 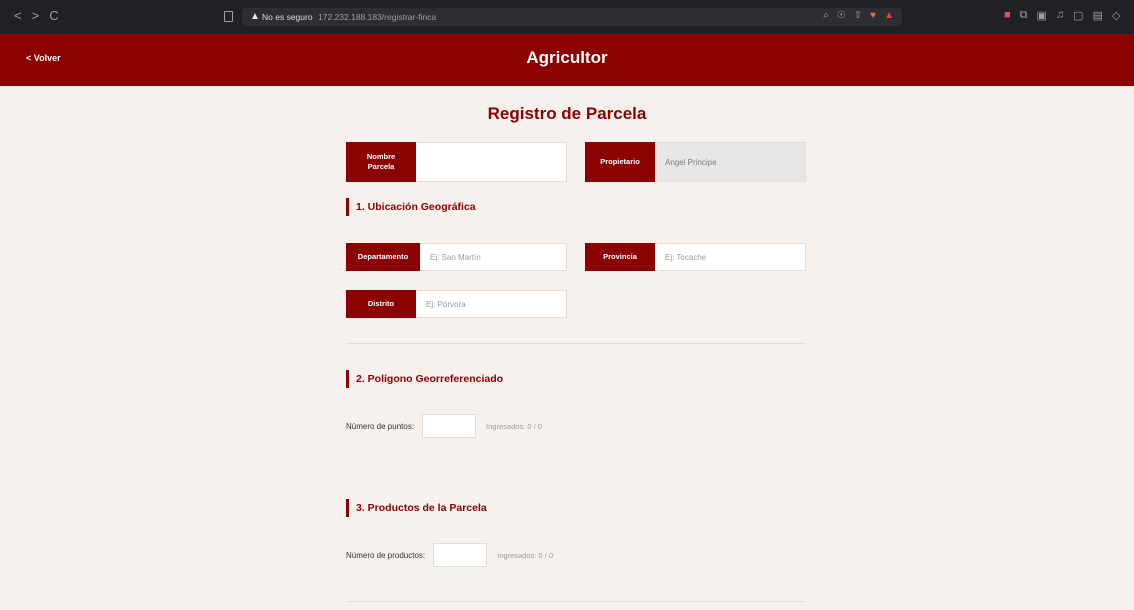 I want to click on section-ubicacion-text: 1. Ubicación Geográfica, so click(x=416, y=207).